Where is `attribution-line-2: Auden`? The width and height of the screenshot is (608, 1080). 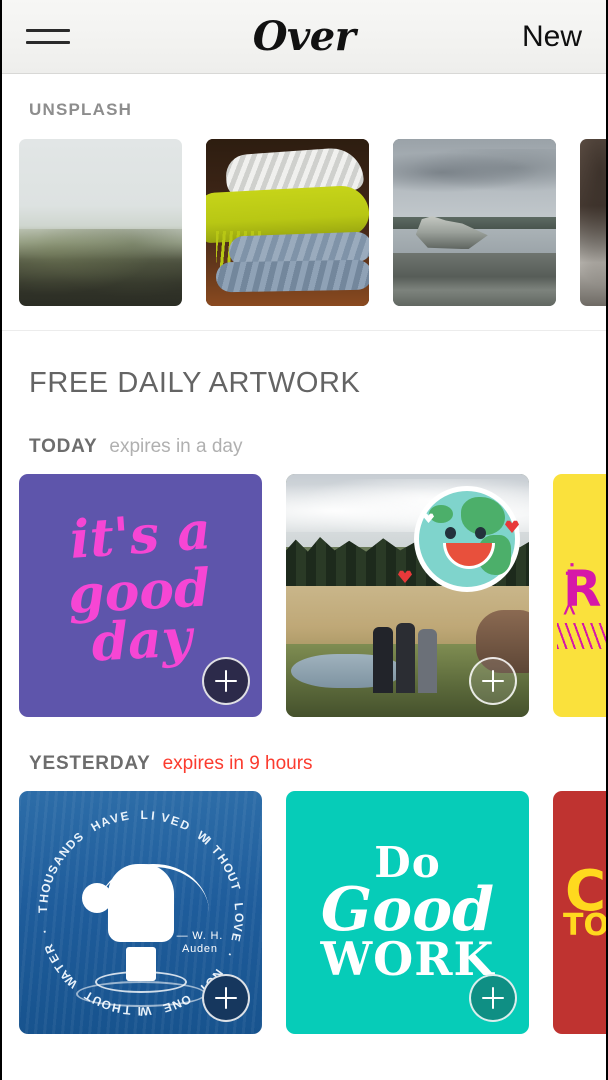 attribution-line-2: Auden is located at coordinates (199, 949).